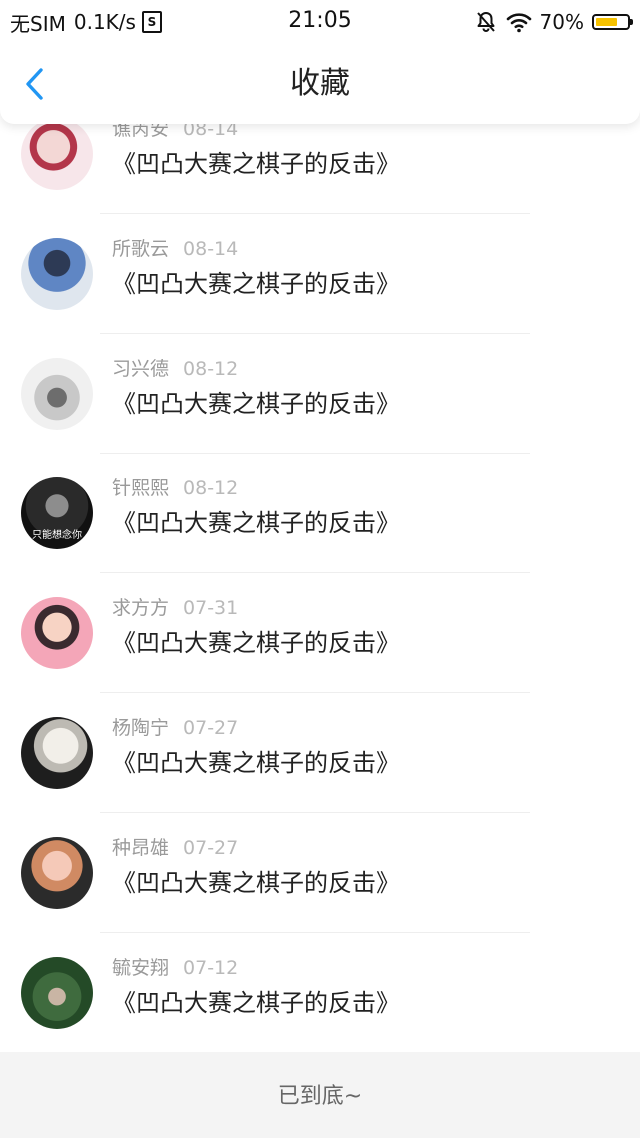 This screenshot has width=640, height=1138. Describe the element at coordinates (57, 535) in the screenshot. I see `avatar-caption: 只能想念你` at that location.